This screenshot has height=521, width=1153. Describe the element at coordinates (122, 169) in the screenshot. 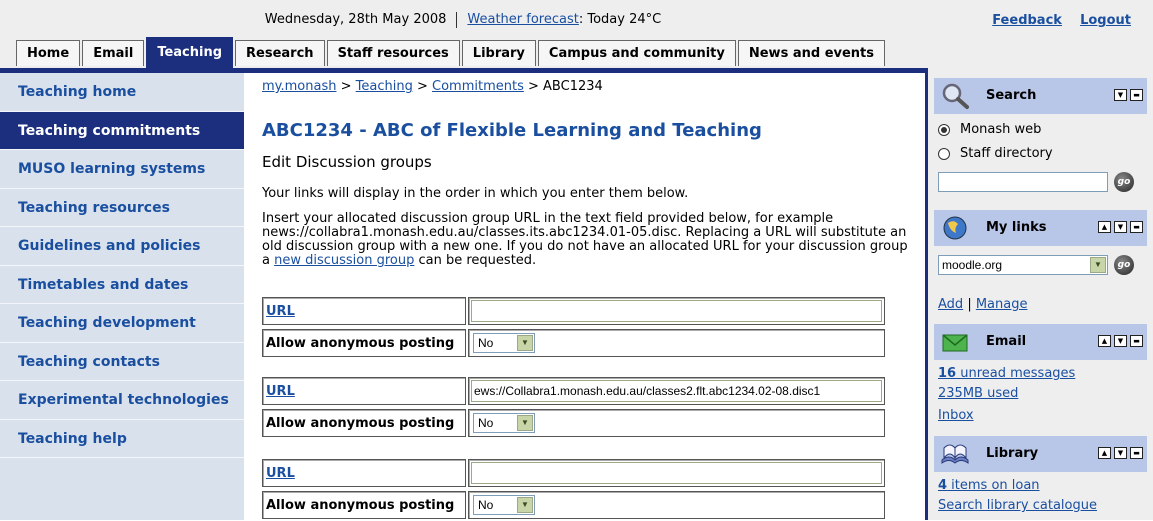

I see `sidebar-item-muso-learning-systems: MUSO learning systems` at that location.